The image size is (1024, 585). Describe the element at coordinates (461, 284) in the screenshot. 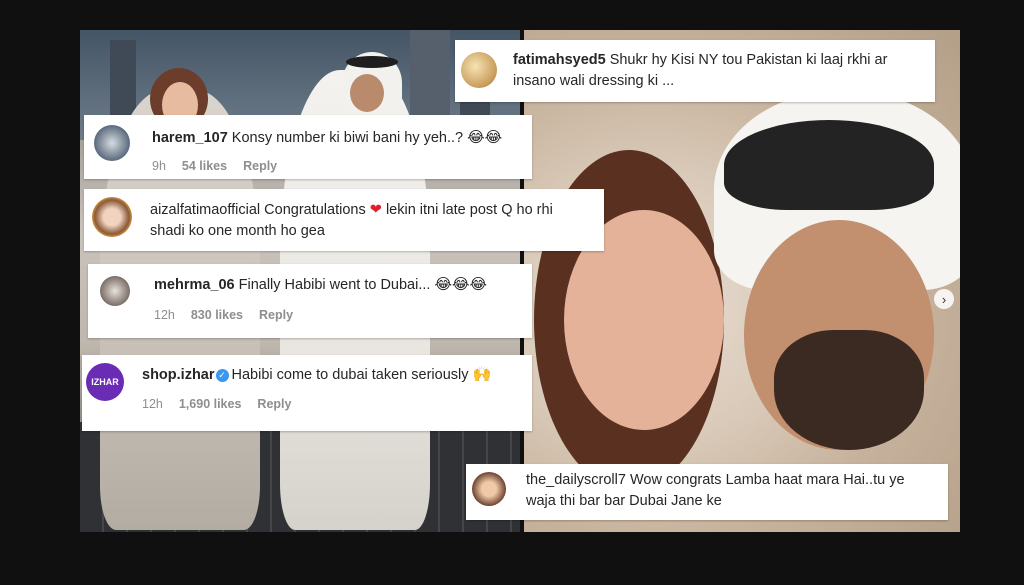

I see `laughing-emoji-icon: 😂😂😂` at that location.